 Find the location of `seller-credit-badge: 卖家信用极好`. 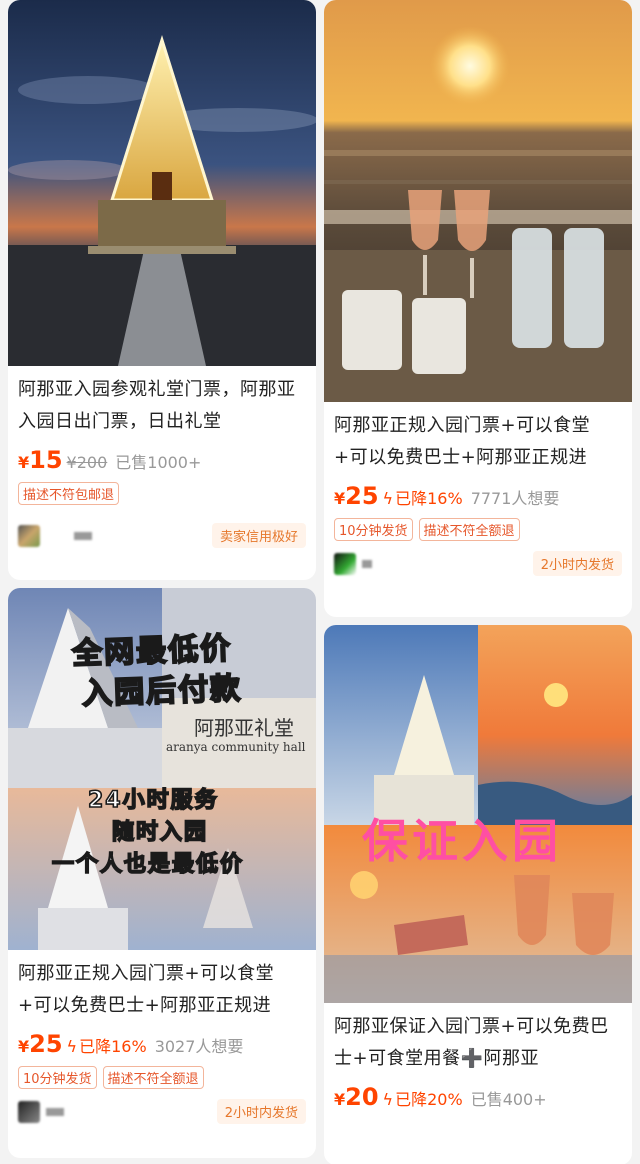

seller-credit-badge: 卖家信用极好 is located at coordinates (258, 535).